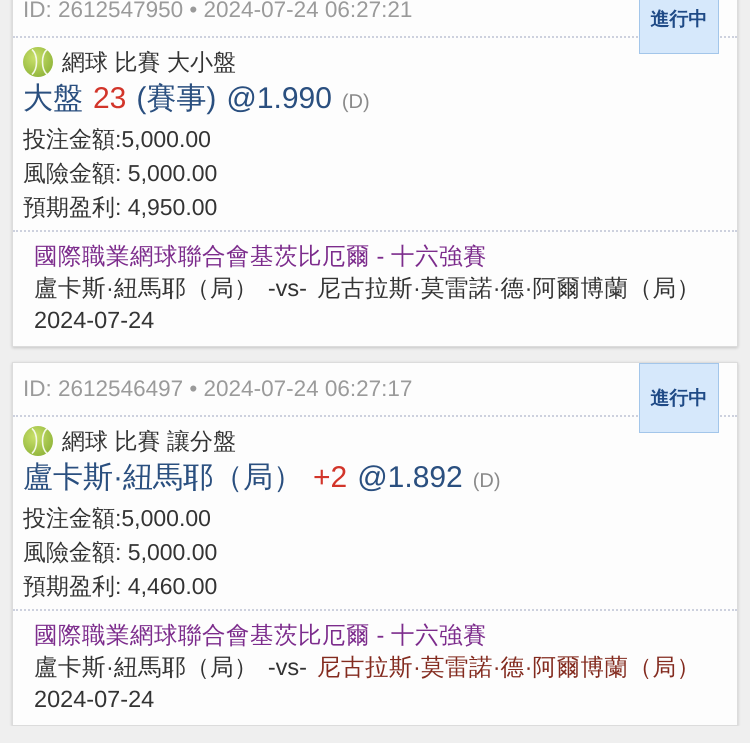 Image resolution: width=750 pixels, height=743 pixels. Describe the element at coordinates (149, 441) in the screenshot. I see `bet-market-label: 網球 比賽 讓分盤` at that location.